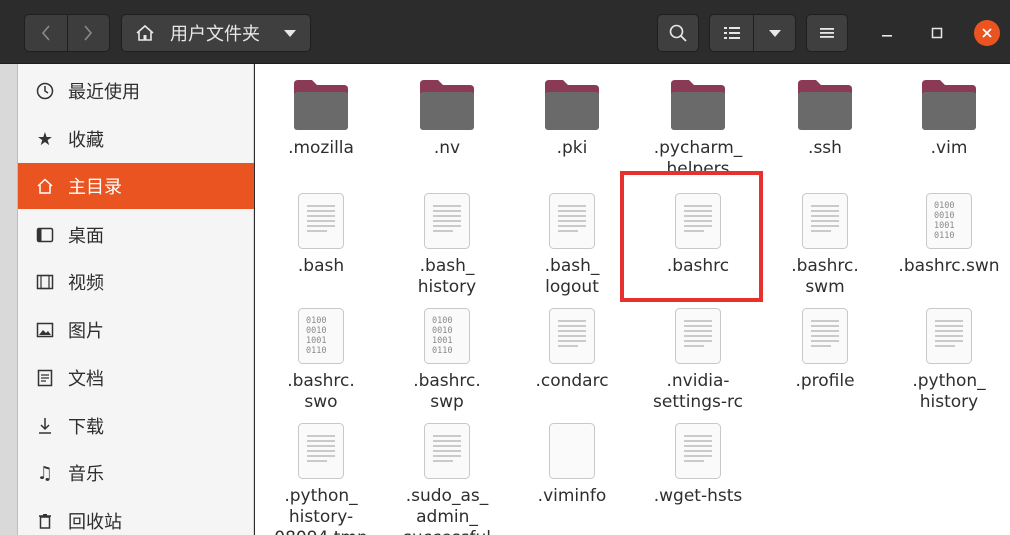 The image size is (1010, 535). I want to click on sidebar-item-downloads: 下载, so click(136, 426).